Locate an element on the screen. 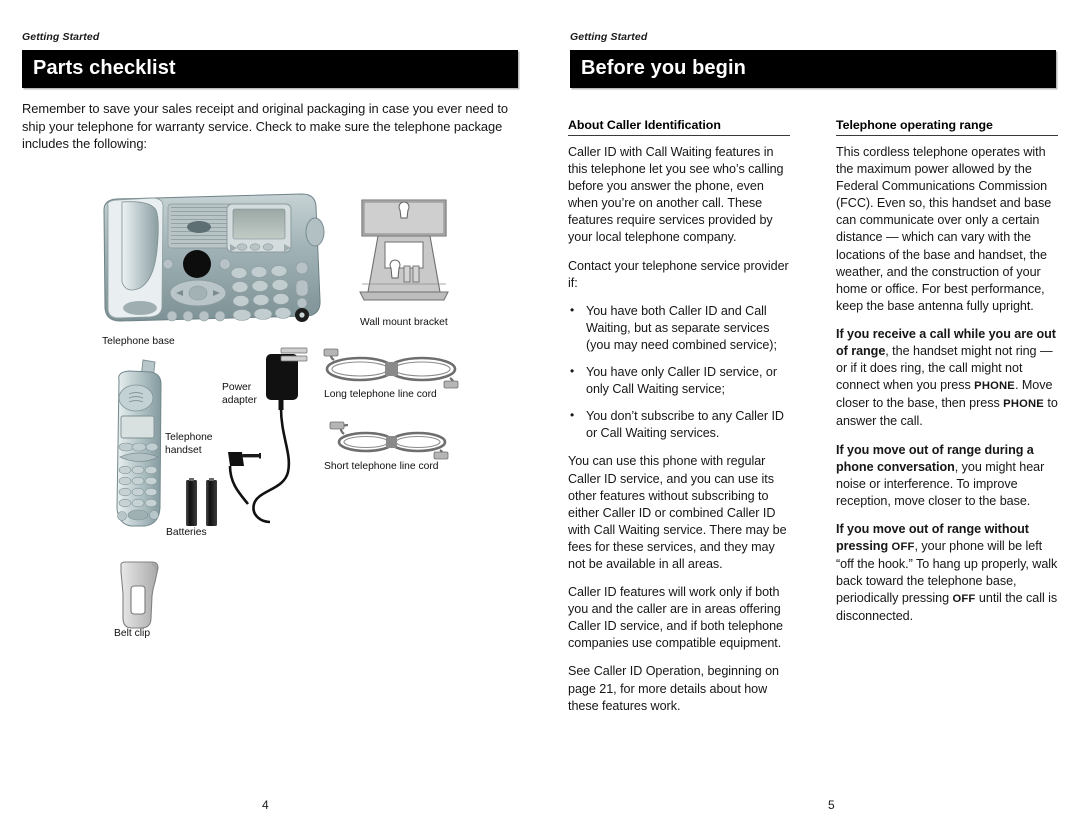 The image size is (1080, 834). belt-clip-illustration is located at coordinates (139, 596).